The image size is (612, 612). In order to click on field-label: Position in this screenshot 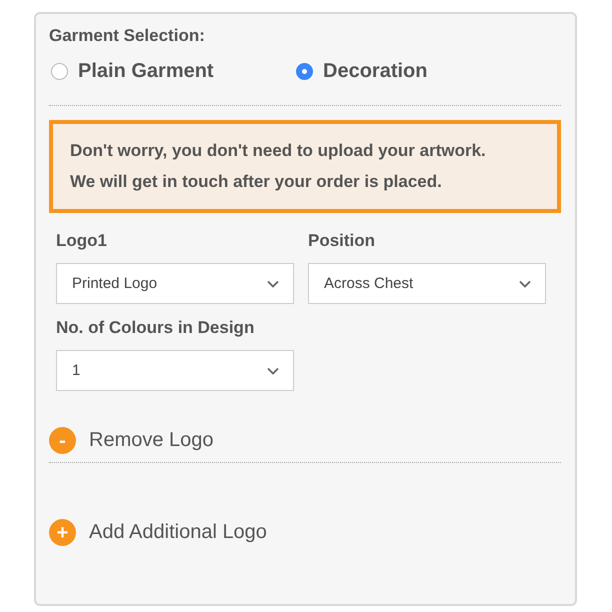, I will do `click(342, 241)`.